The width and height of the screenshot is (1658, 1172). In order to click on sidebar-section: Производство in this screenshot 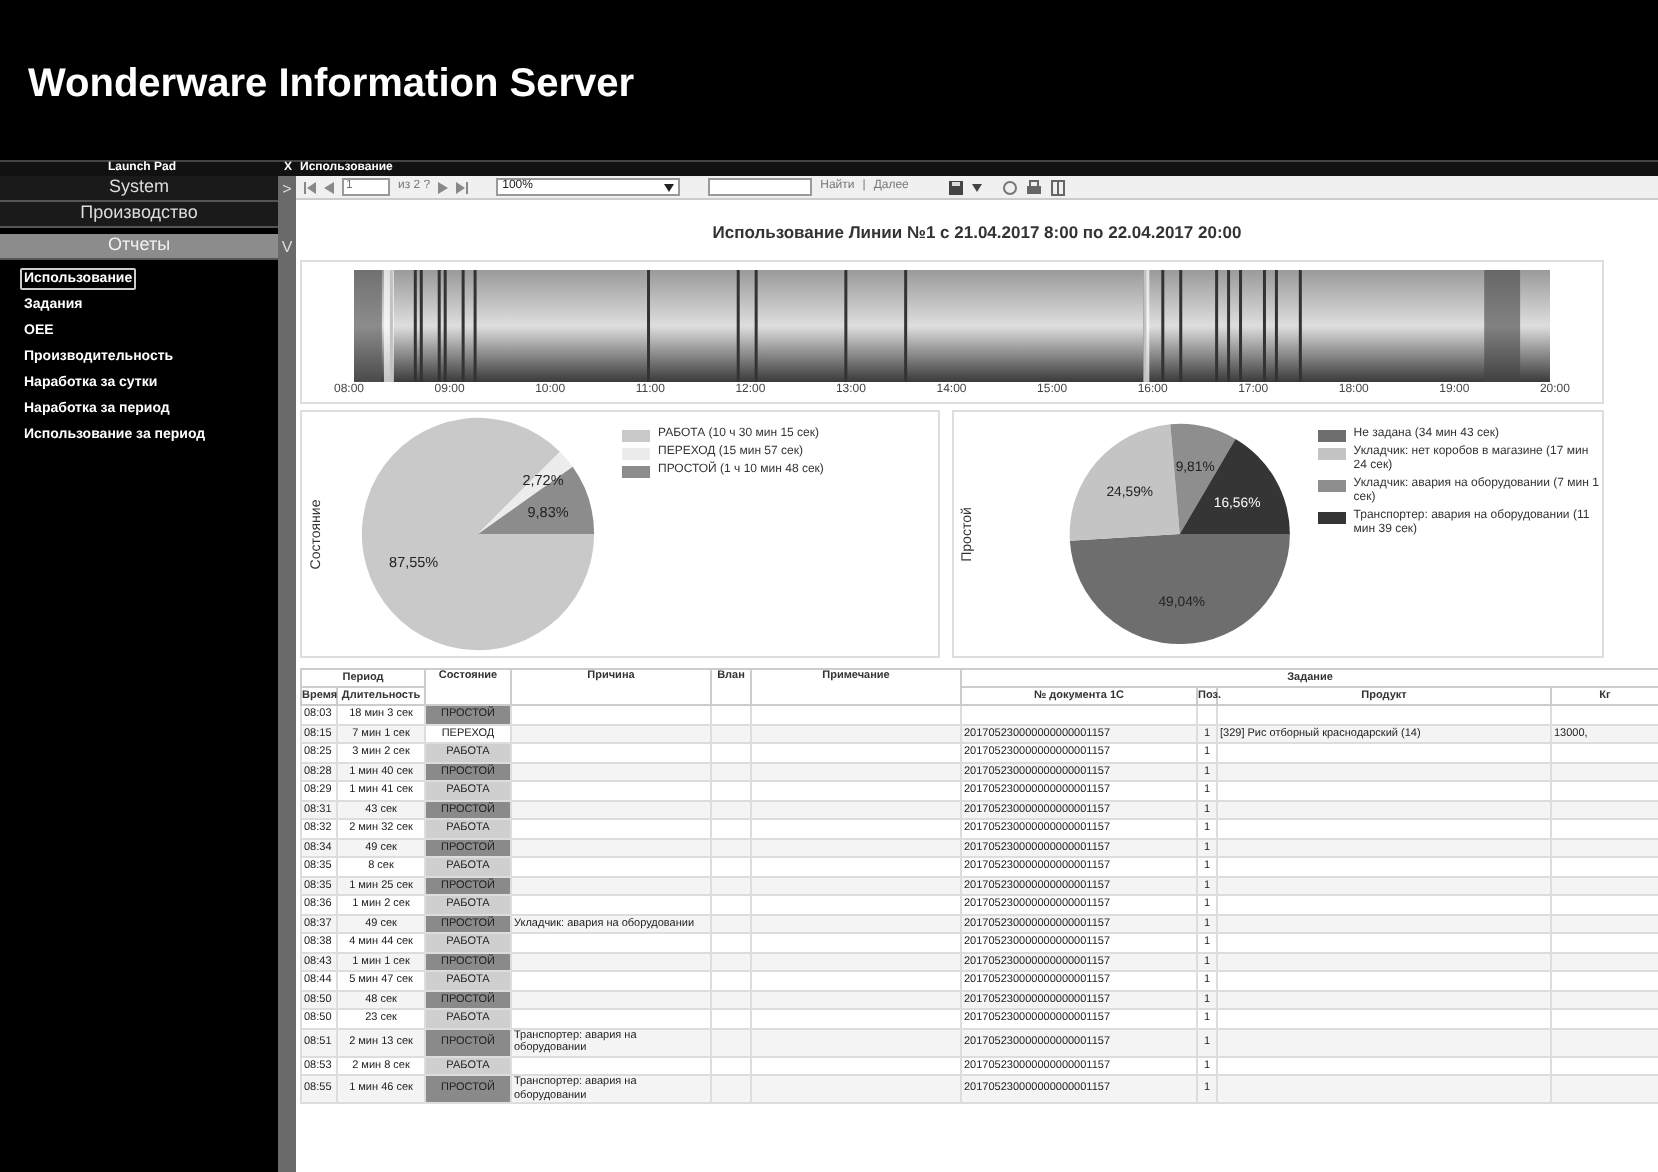, I will do `click(139, 215)`.